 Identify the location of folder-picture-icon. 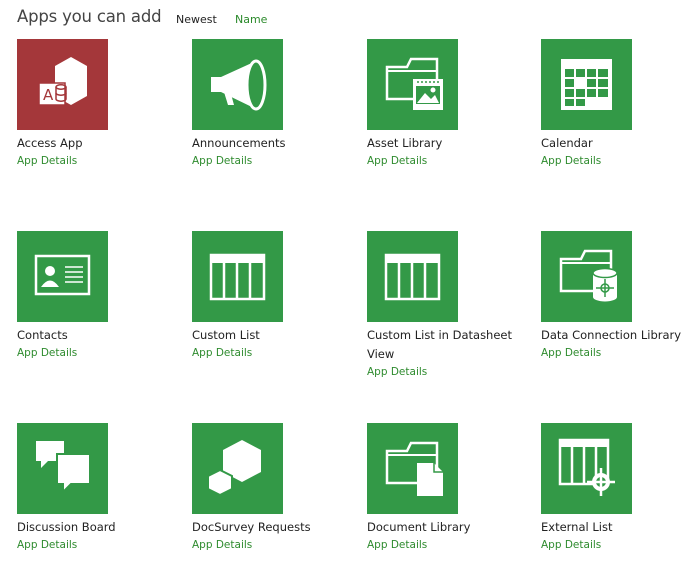
(412, 84).